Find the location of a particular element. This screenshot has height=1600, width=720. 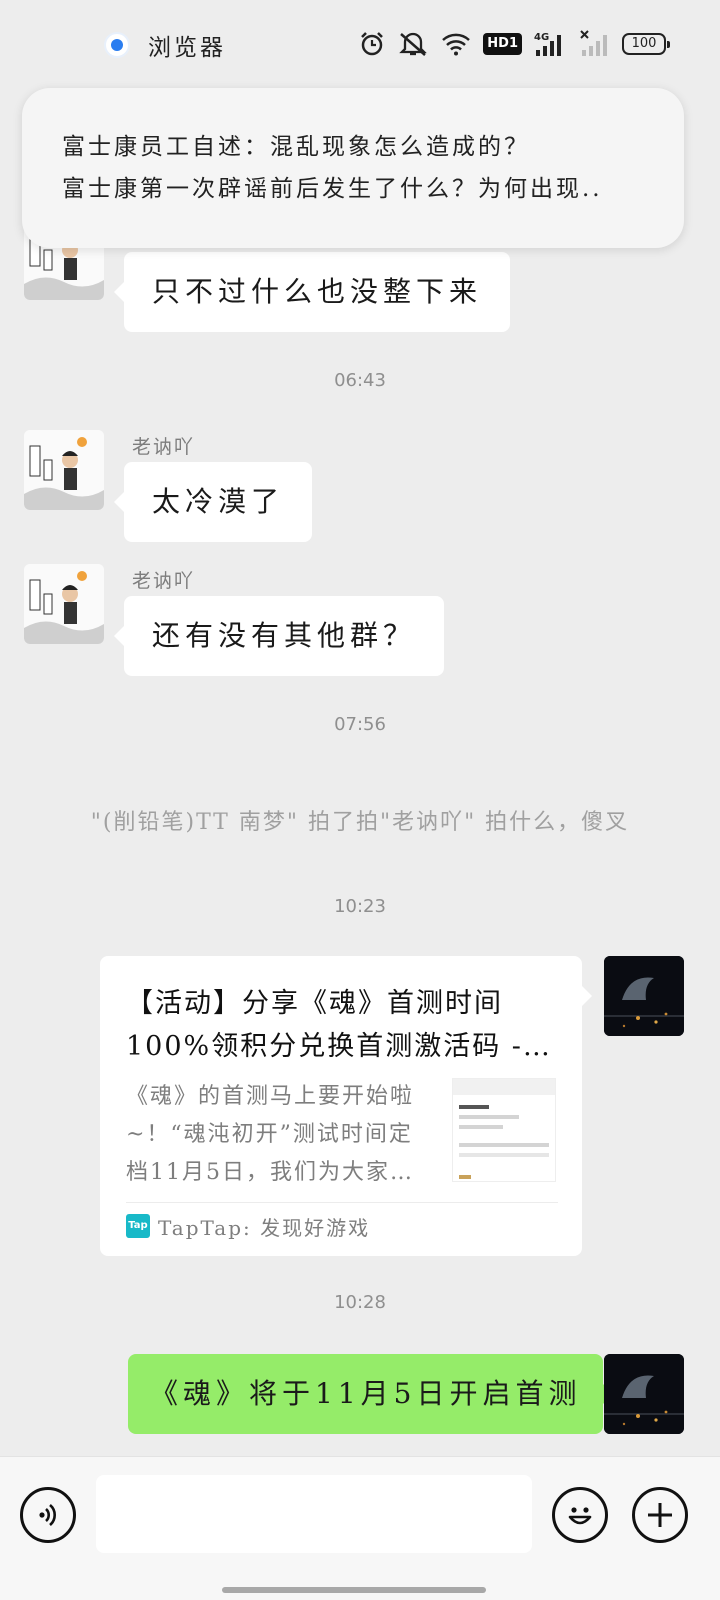

timestamp: 06:43 is located at coordinates (360, 380).